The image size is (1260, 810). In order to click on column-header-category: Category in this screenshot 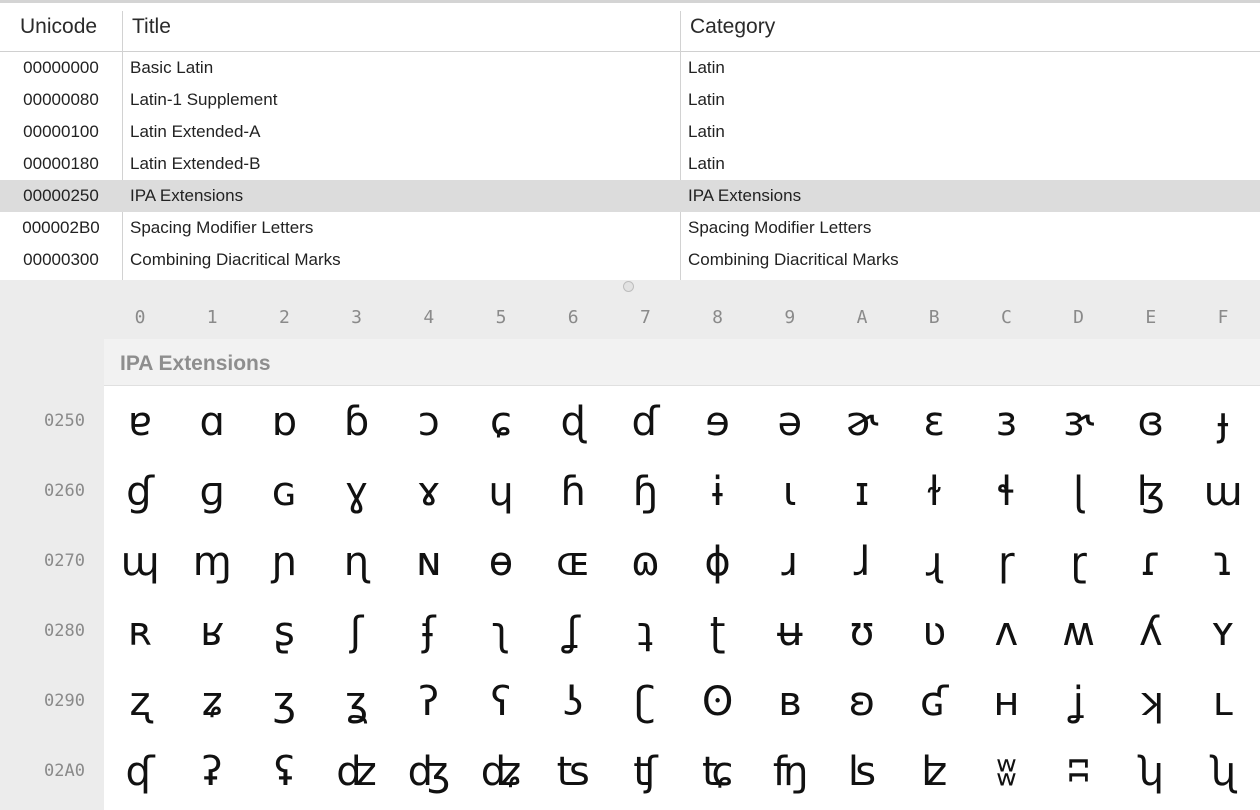, I will do `click(732, 27)`.